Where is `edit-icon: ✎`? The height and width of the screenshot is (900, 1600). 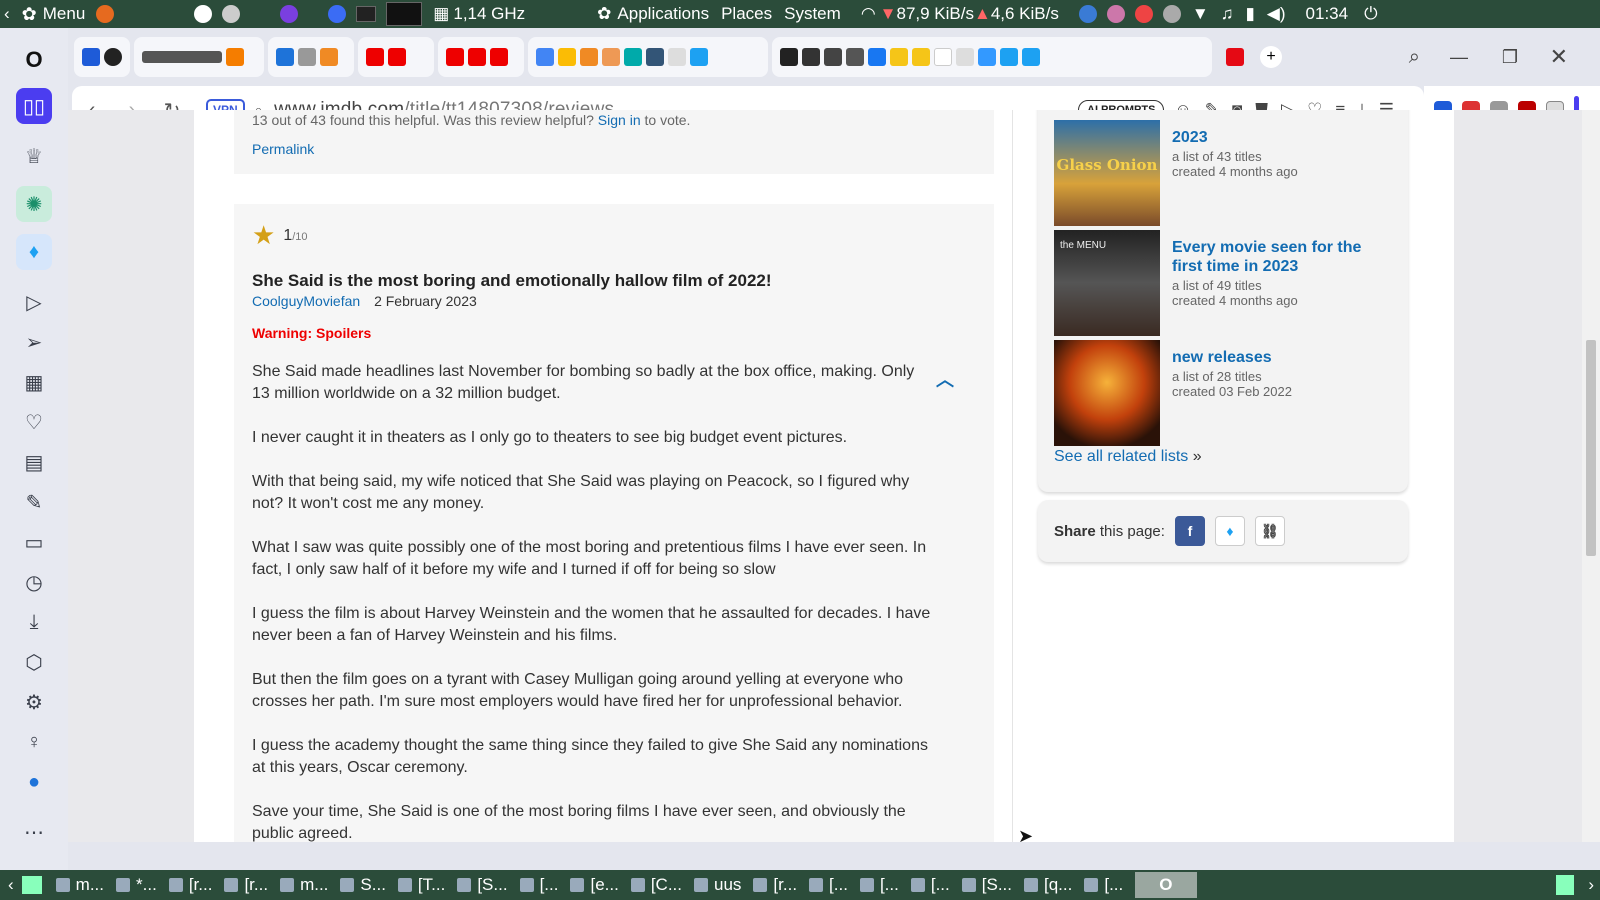 edit-icon: ✎ is located at coordinates (34, 502).